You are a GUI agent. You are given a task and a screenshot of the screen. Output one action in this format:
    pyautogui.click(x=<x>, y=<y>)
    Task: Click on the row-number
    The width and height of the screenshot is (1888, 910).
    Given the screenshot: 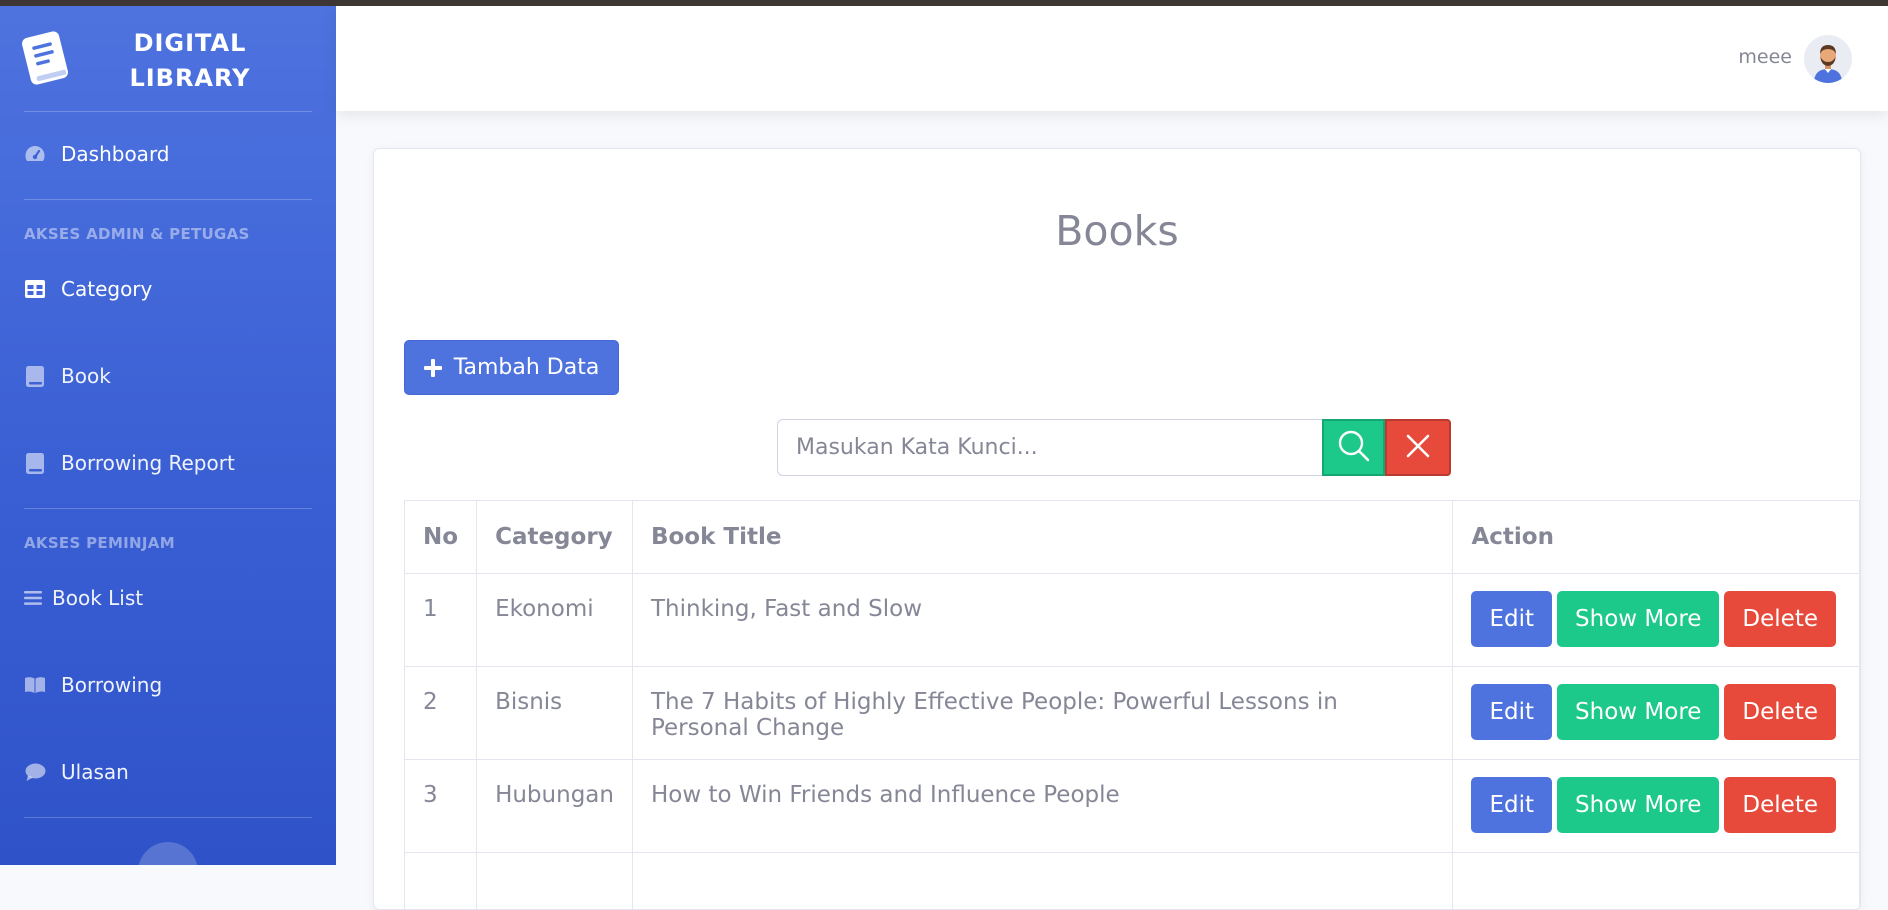 What is the action you would take?
    pyautogui.click(x=441, y=881)
    